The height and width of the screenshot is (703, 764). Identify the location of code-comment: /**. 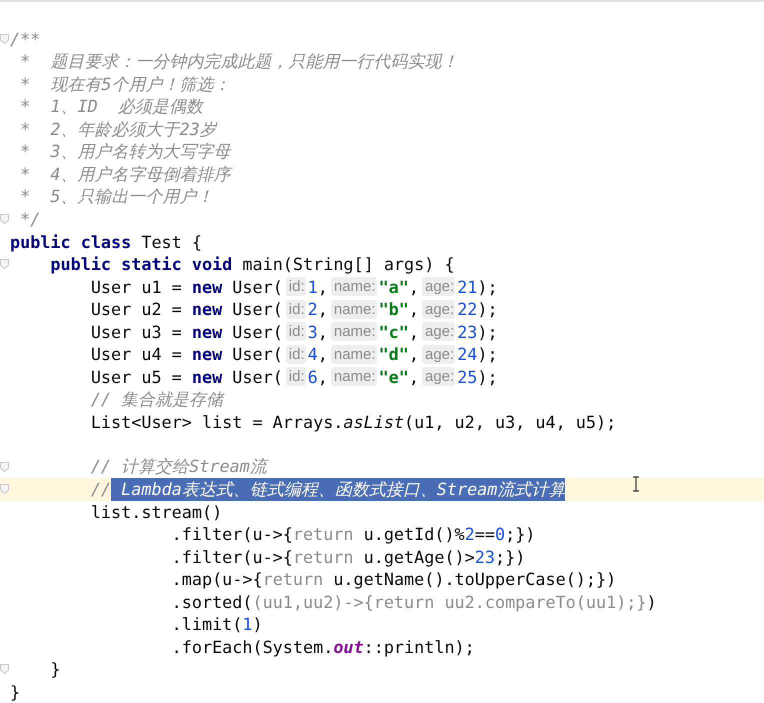
(25, 39).